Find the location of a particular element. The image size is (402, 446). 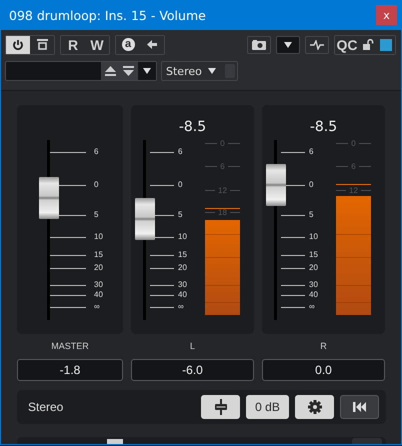

arrow-left-icon is located at coordinates (152, 44).